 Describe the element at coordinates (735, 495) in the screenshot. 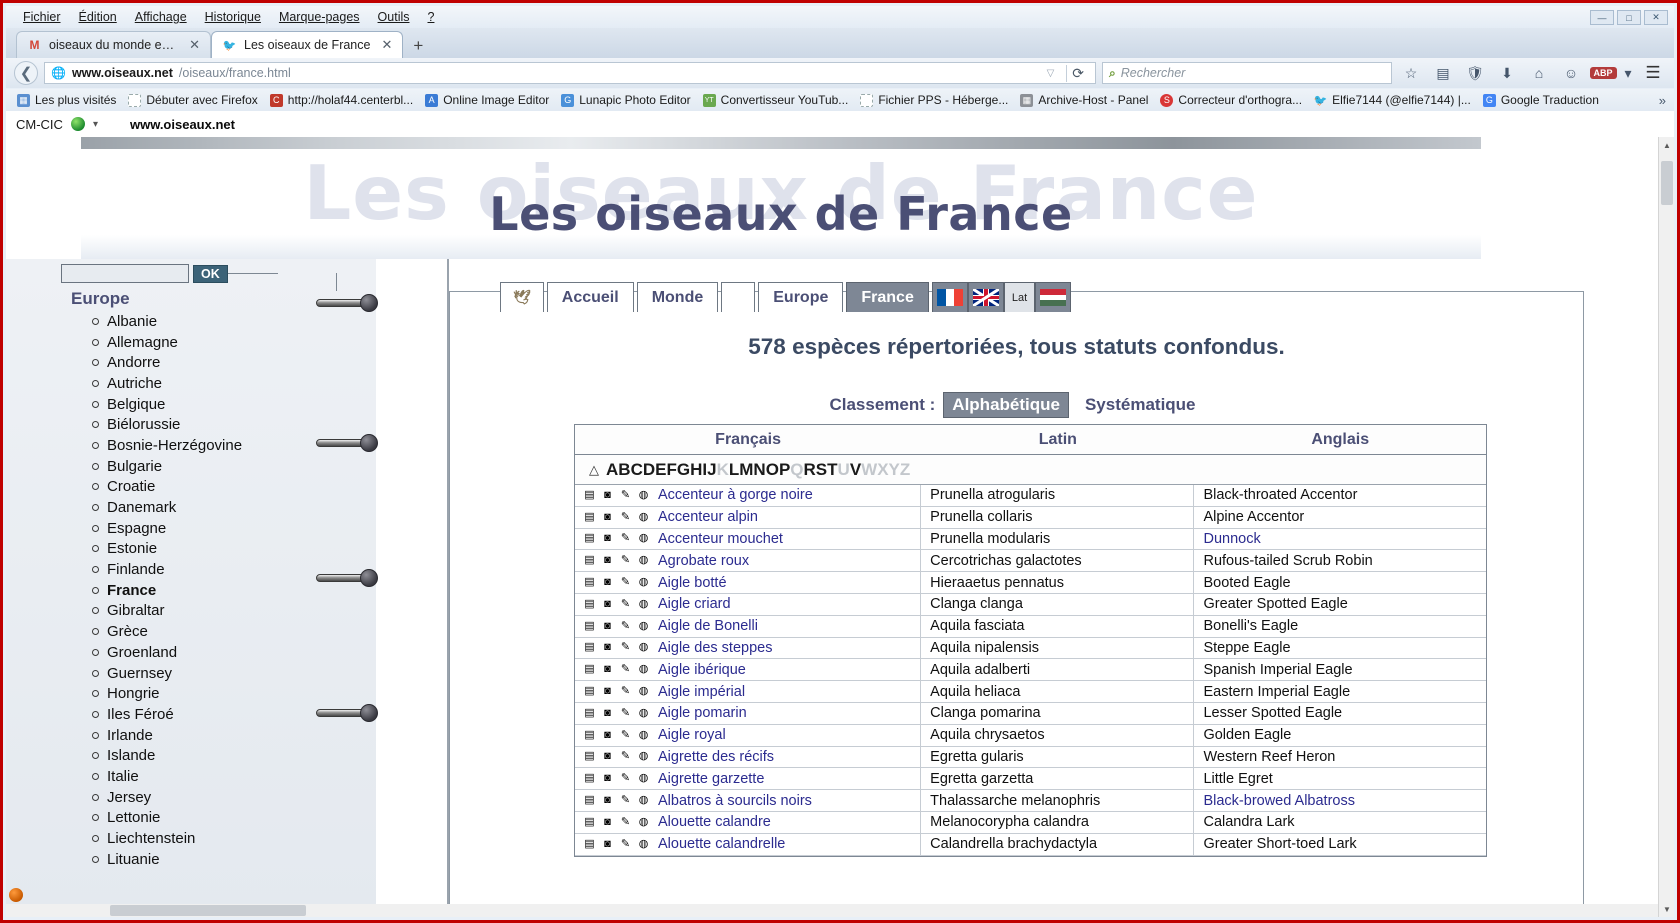

I see `species-link-fr: Accenteur à gorge noire` at that location.